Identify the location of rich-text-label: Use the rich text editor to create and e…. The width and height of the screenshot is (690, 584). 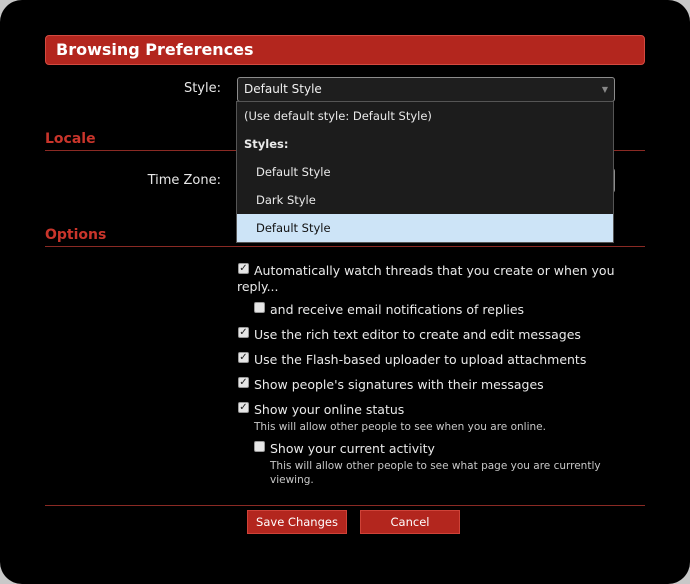
(417, 334).